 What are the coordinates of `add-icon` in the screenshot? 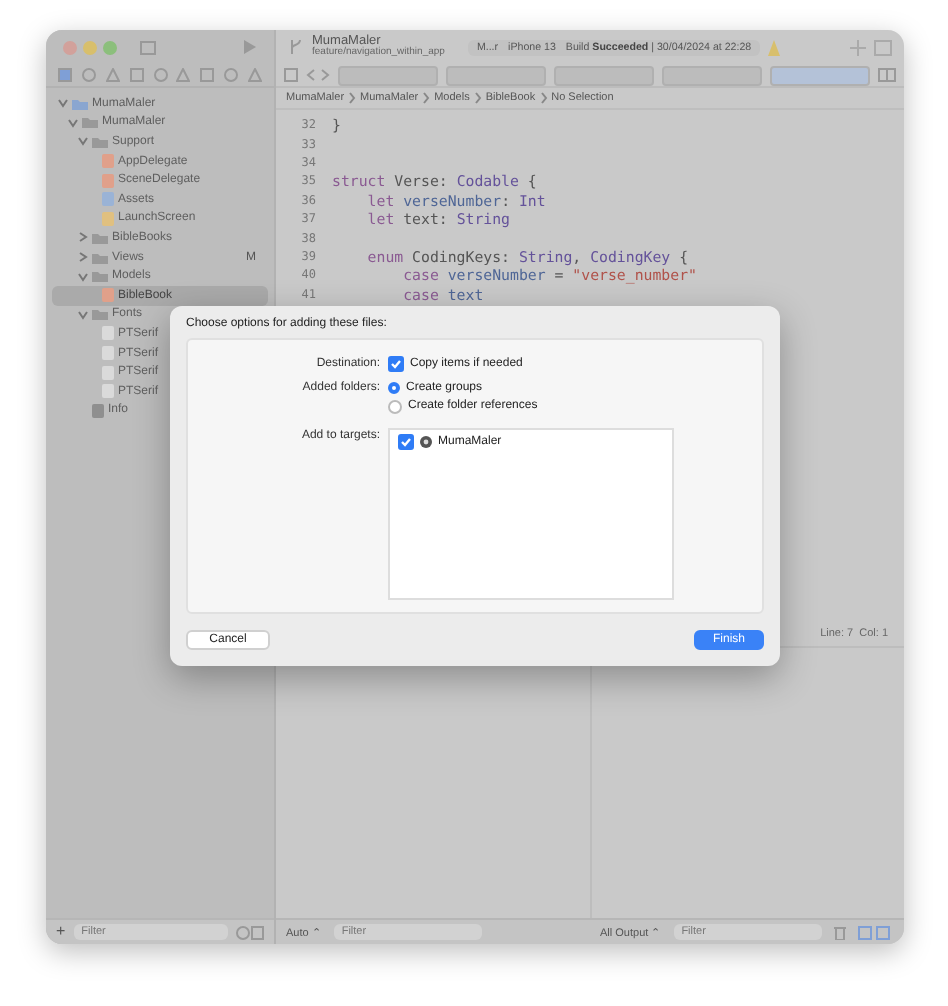 It's located at (858, 47).